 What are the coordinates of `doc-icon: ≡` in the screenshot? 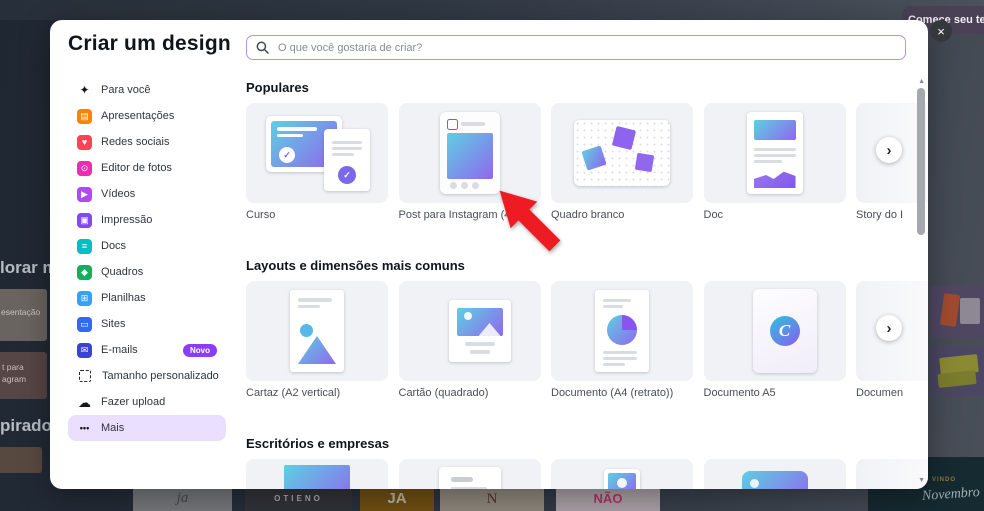 It's located at (84, 246).